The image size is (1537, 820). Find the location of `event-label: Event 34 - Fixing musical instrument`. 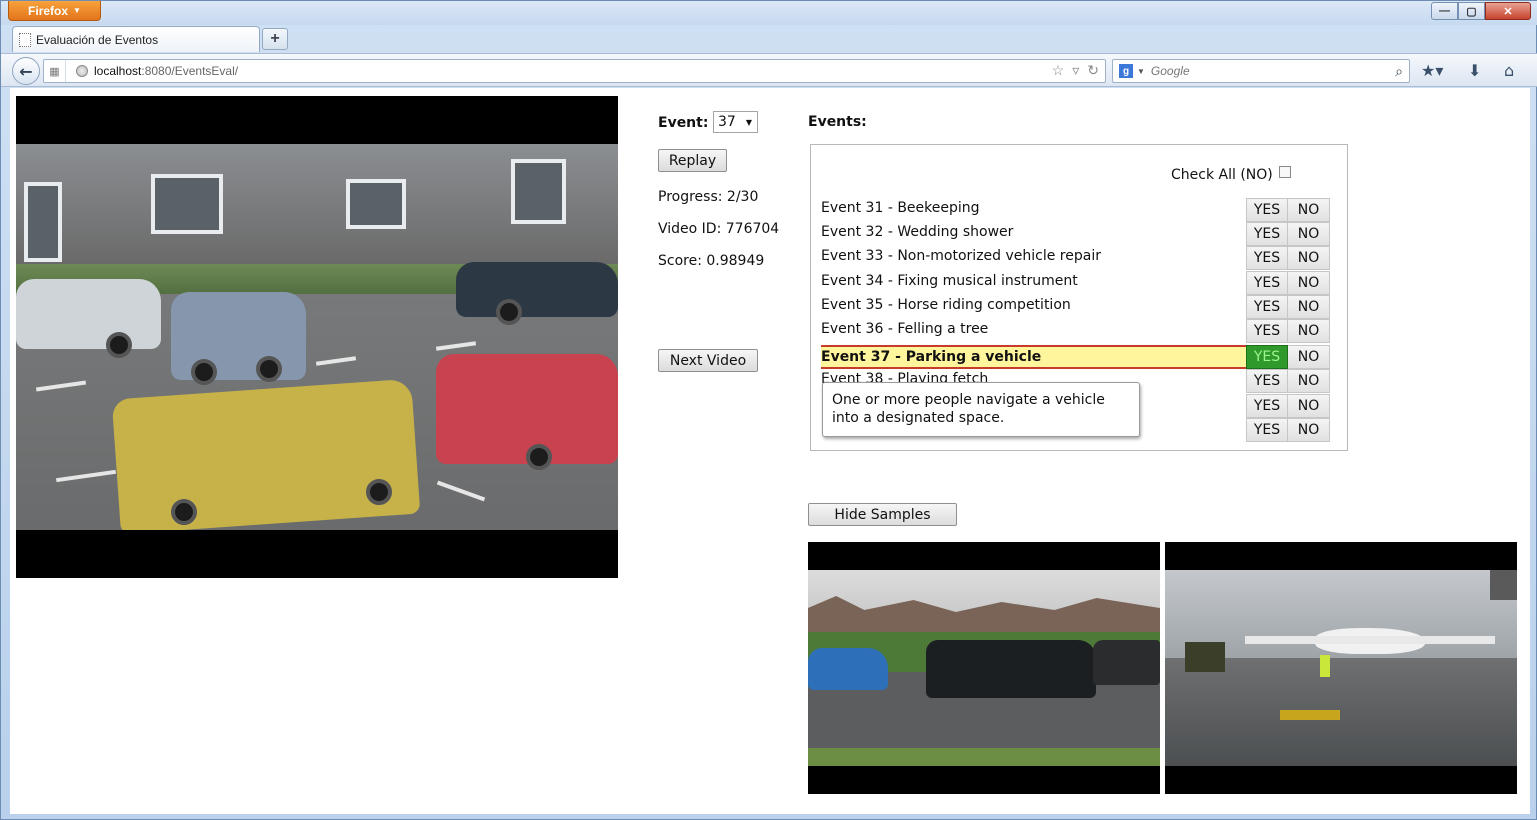

event-label: Event 34 - Fixing musical instrument is located at coordinates (949, 280).